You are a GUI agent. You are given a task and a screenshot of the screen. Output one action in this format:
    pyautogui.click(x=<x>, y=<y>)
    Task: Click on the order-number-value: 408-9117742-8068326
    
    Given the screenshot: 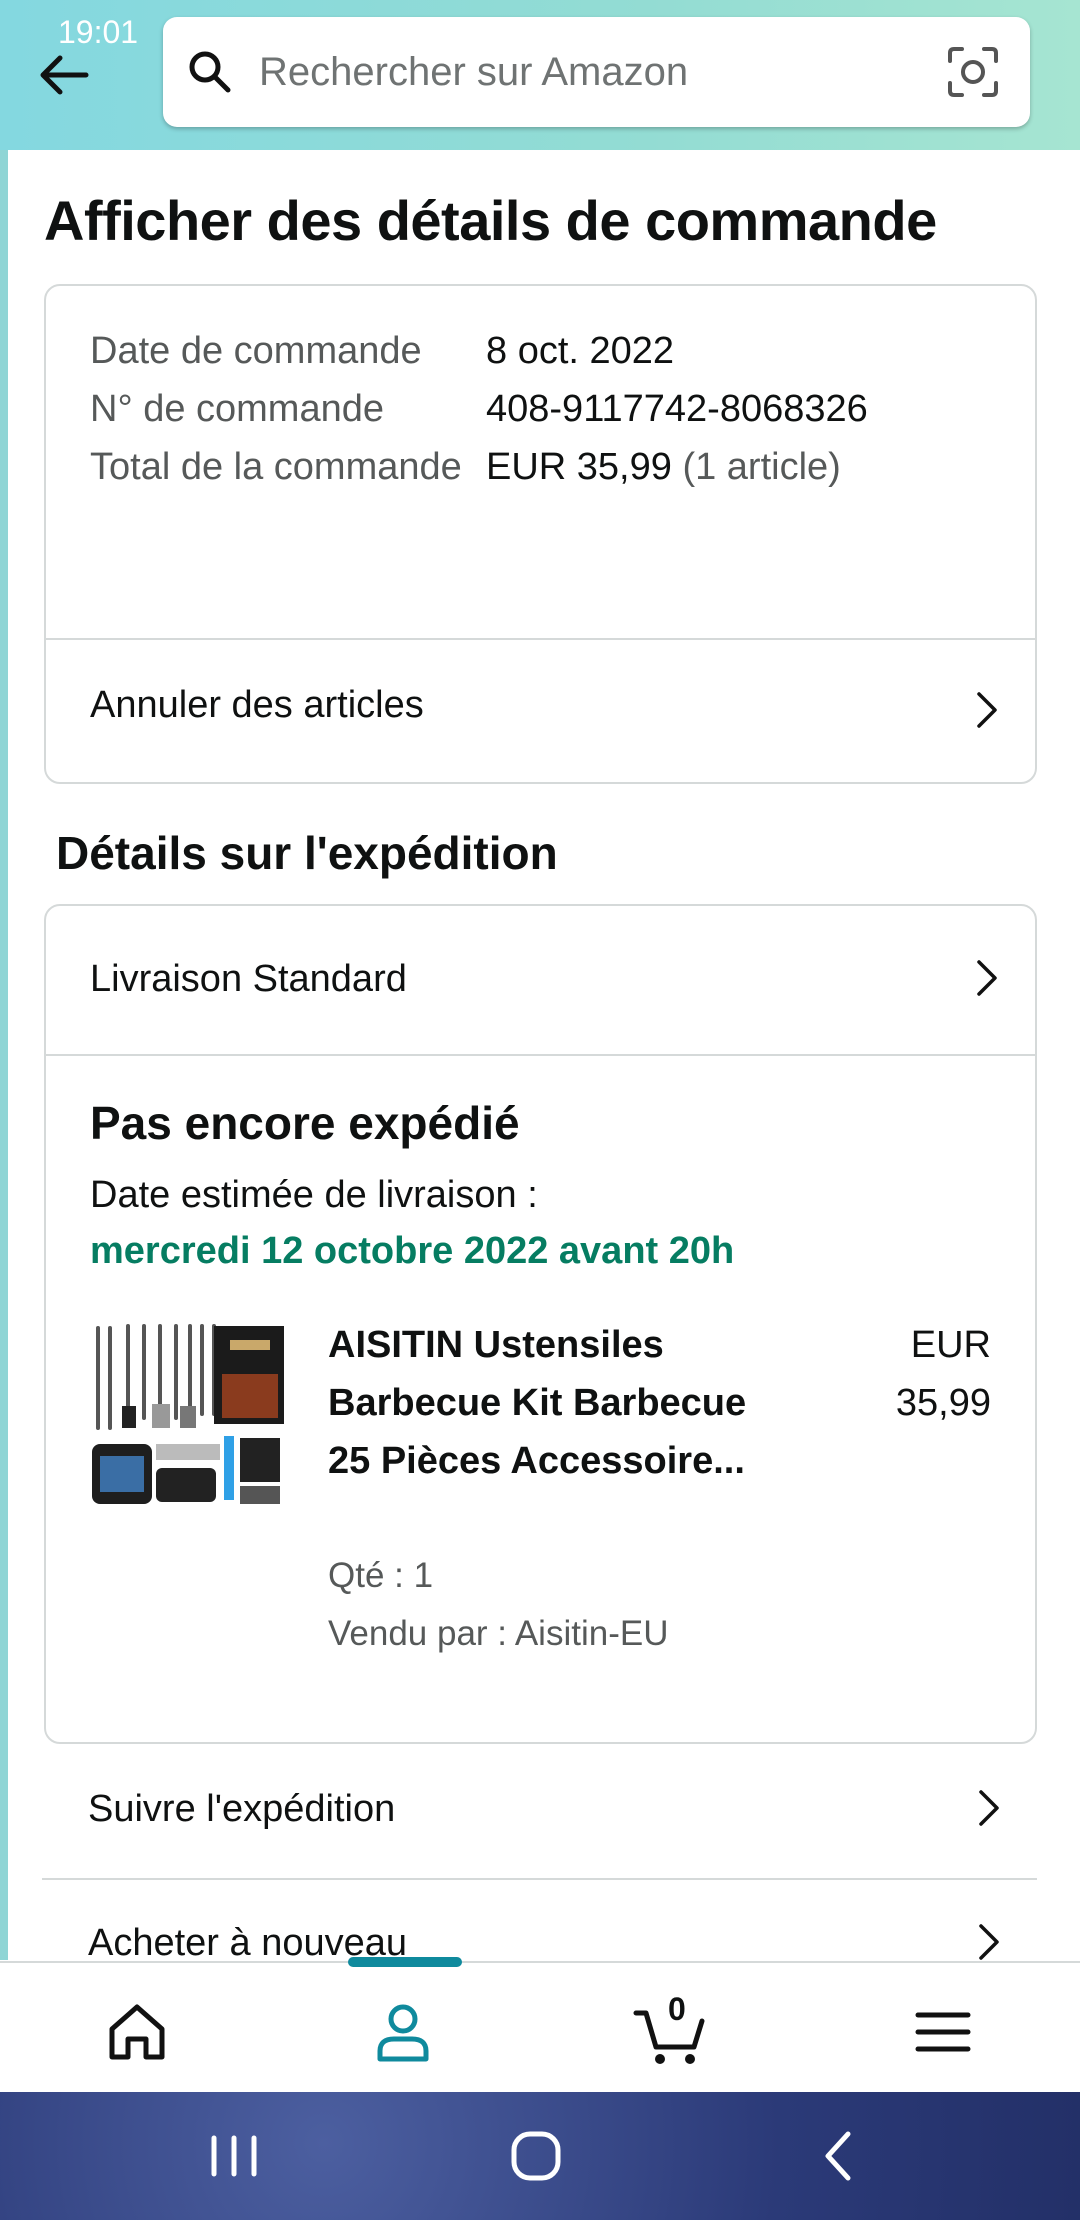 What is the action you would take?
    pyautogui.click(x=677, y=409)
    